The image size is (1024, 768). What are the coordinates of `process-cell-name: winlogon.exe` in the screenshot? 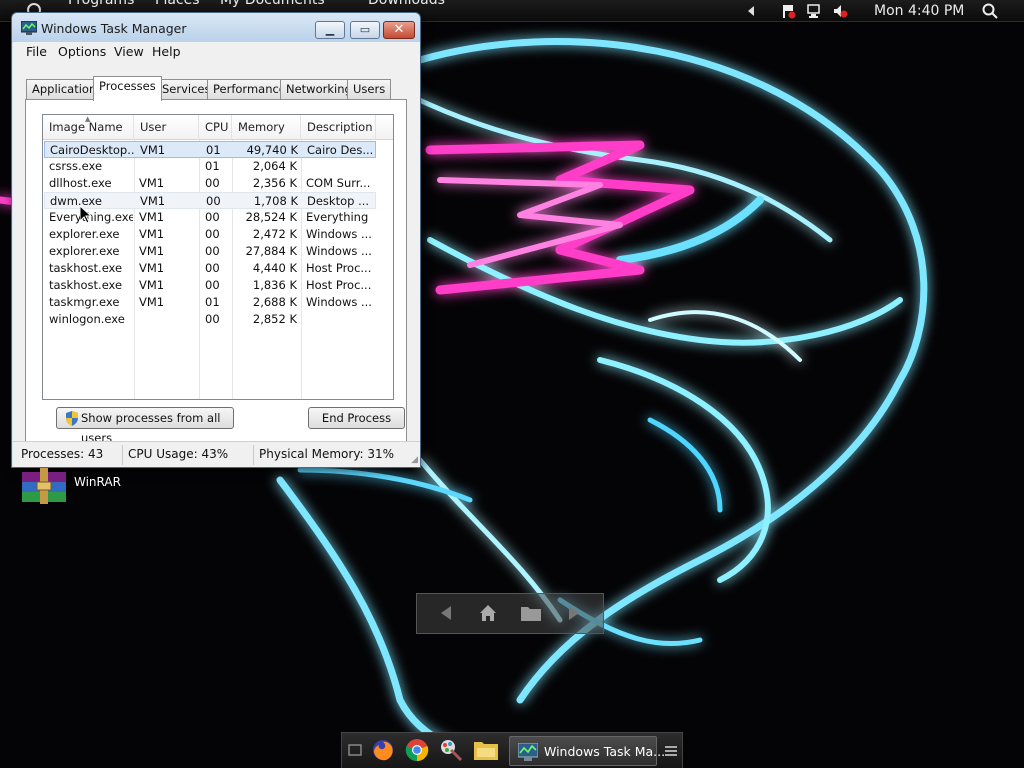 It's located at (87, 319).